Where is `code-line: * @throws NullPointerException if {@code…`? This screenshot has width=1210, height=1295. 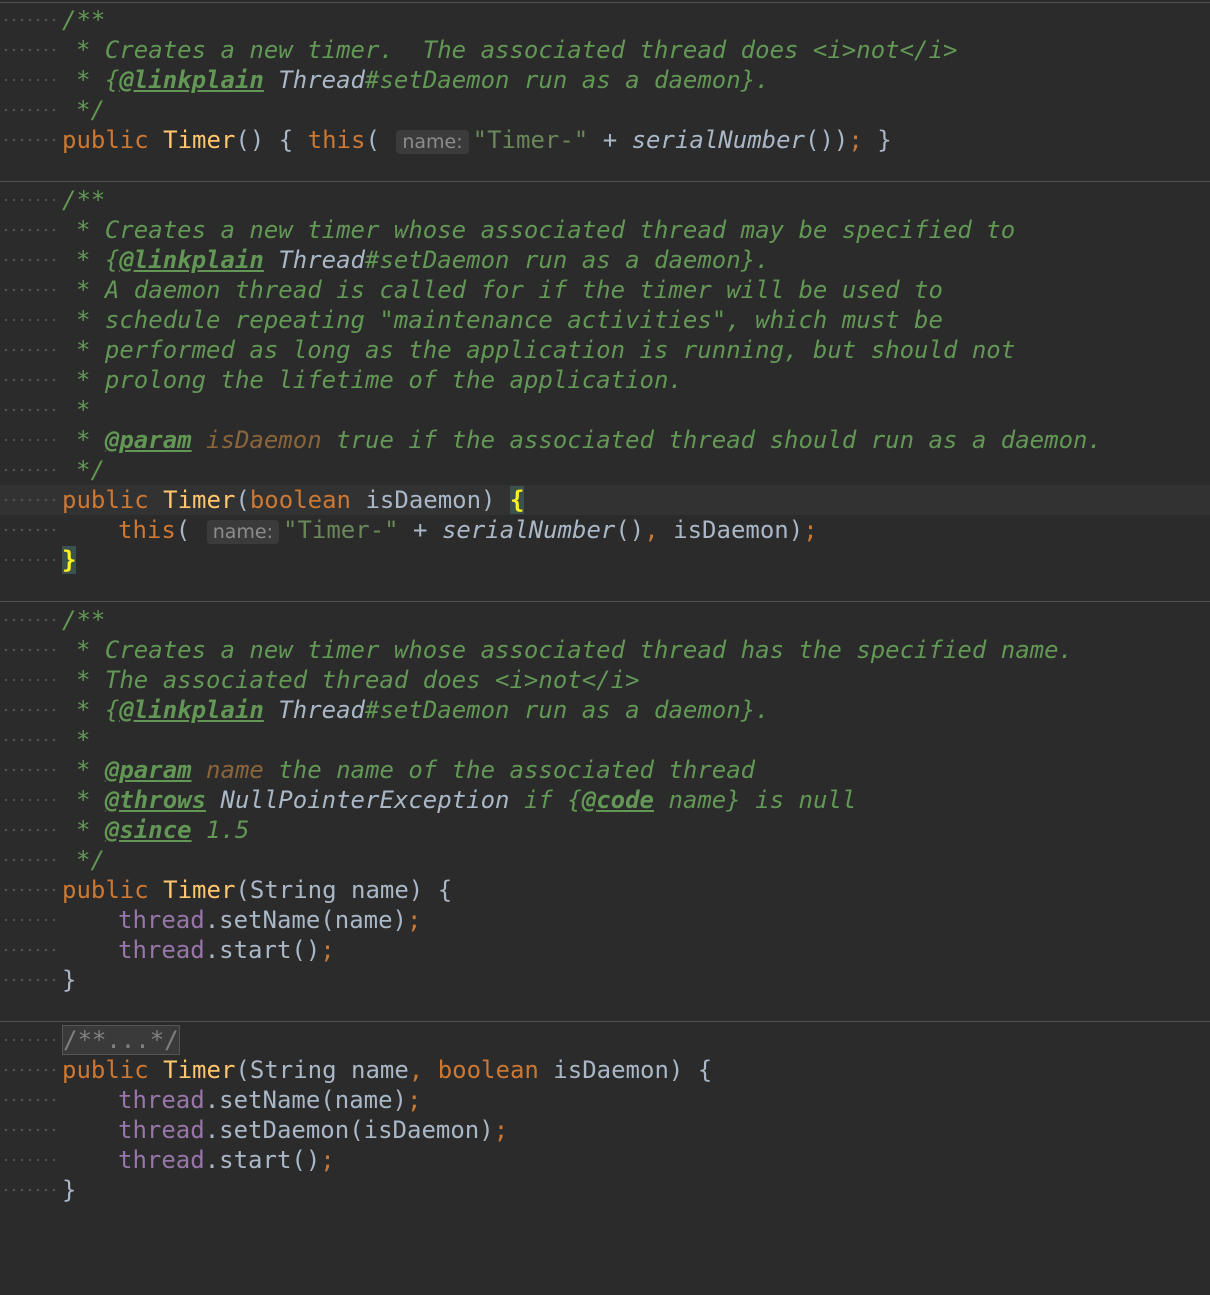 code-line: * @throws NullPointerException if {@code… is located at coordinates (605, 800).